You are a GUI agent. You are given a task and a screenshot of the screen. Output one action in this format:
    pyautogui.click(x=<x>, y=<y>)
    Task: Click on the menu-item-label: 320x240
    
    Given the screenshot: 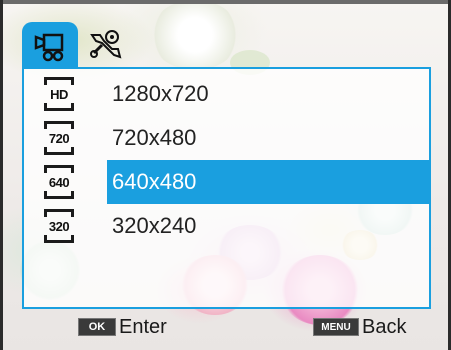 What is the action you would take?
    pyautogui.click(x=154, y=225)
    